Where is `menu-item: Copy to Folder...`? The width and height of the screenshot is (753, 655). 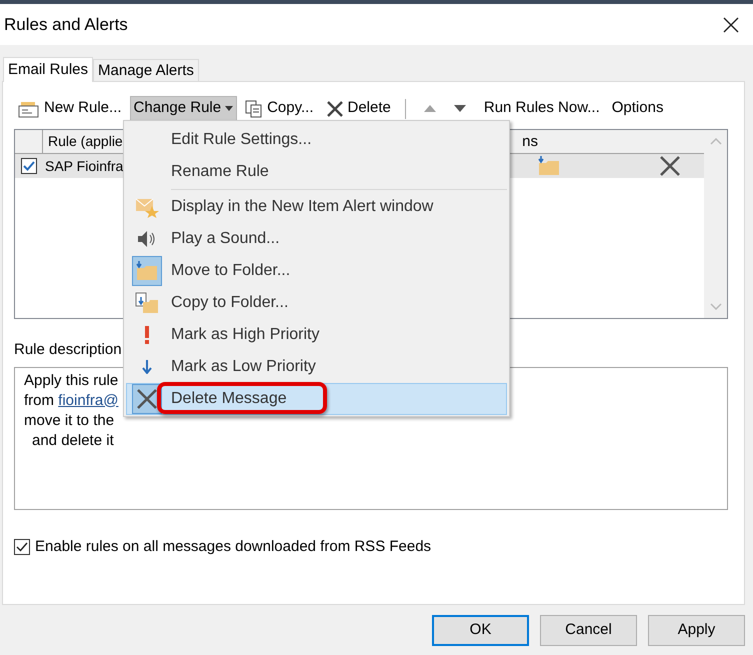
menu-item: Copy to Folder... is located at coordinates (316, 303).